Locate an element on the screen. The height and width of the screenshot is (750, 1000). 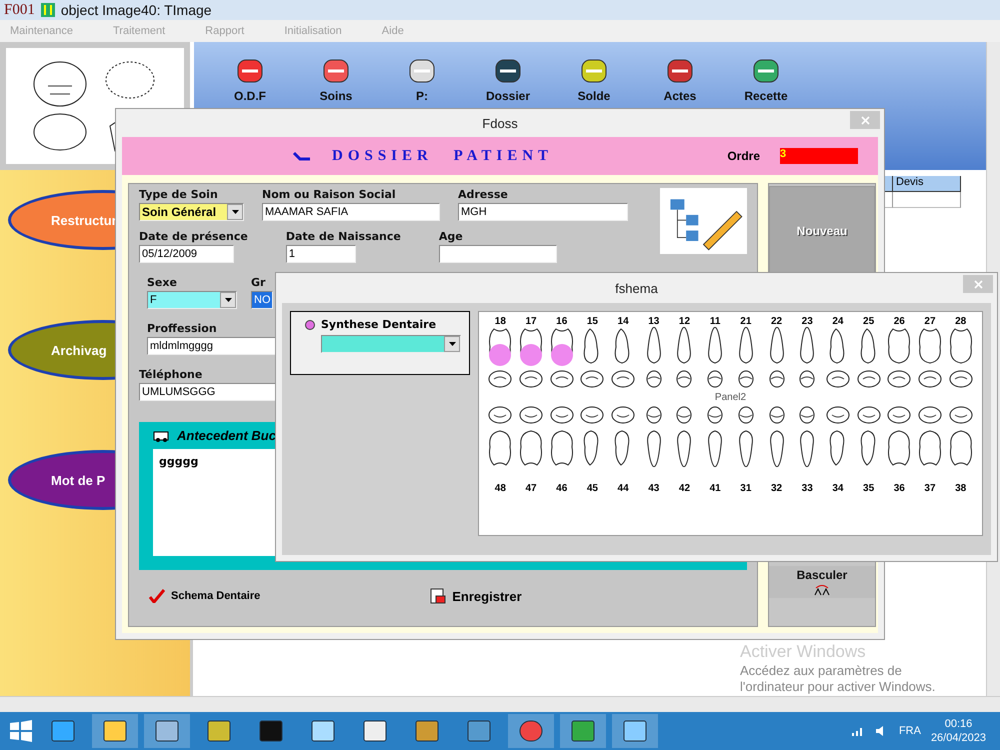
ambulance-icon is located at coordinates (162, 436).